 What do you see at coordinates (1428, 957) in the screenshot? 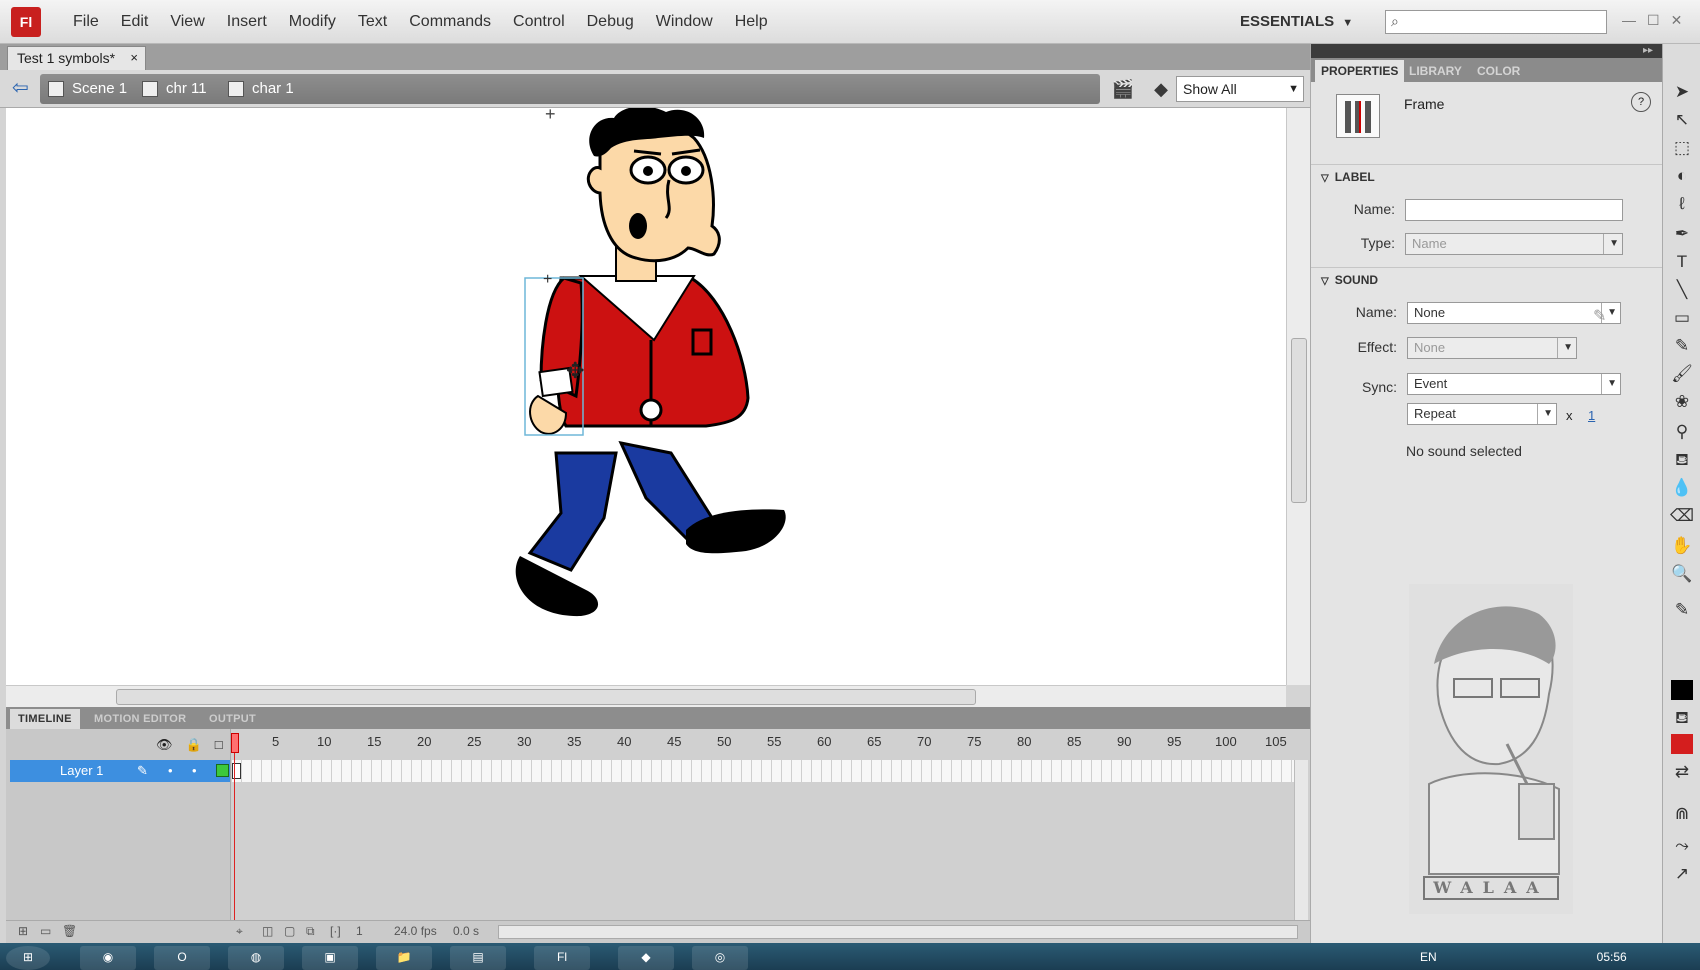
I see `tray-lang: EN` at bounding box center [1428, 957].